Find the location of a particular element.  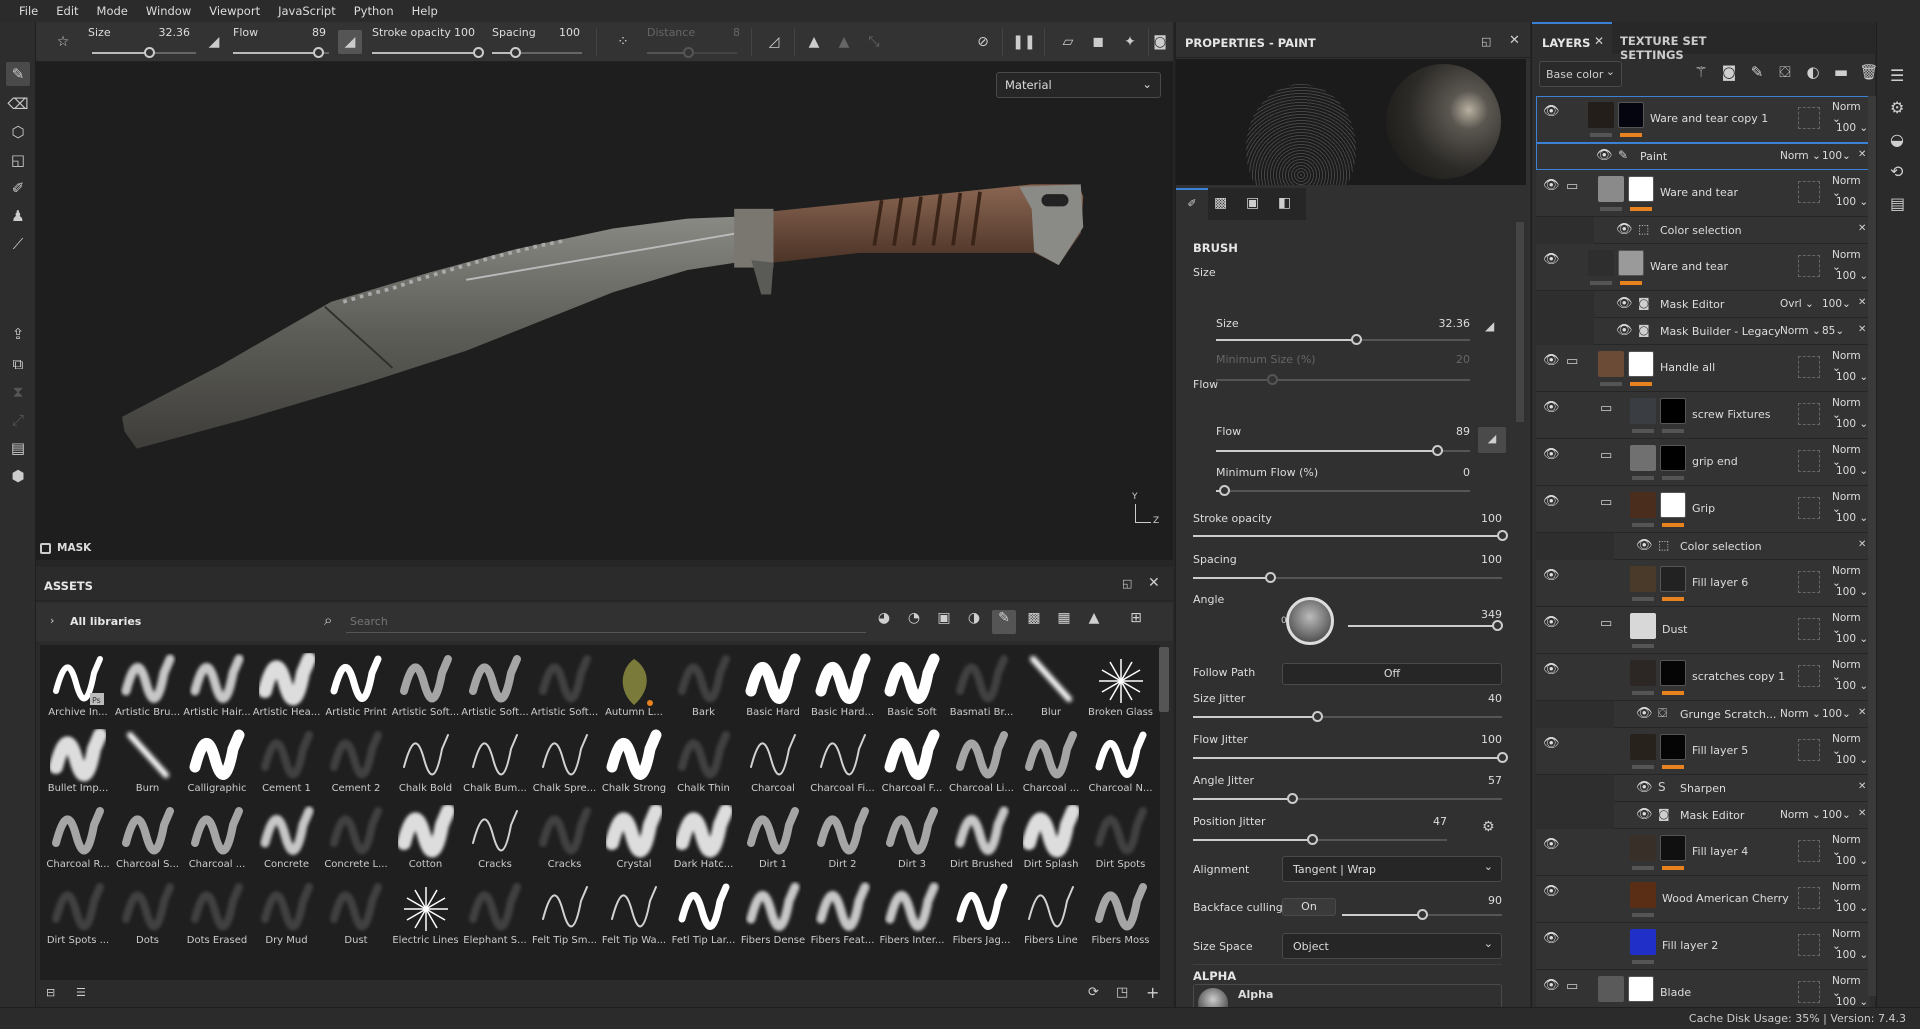

stroke-curve-icon: ◿ is located at coordinates (774, 42).